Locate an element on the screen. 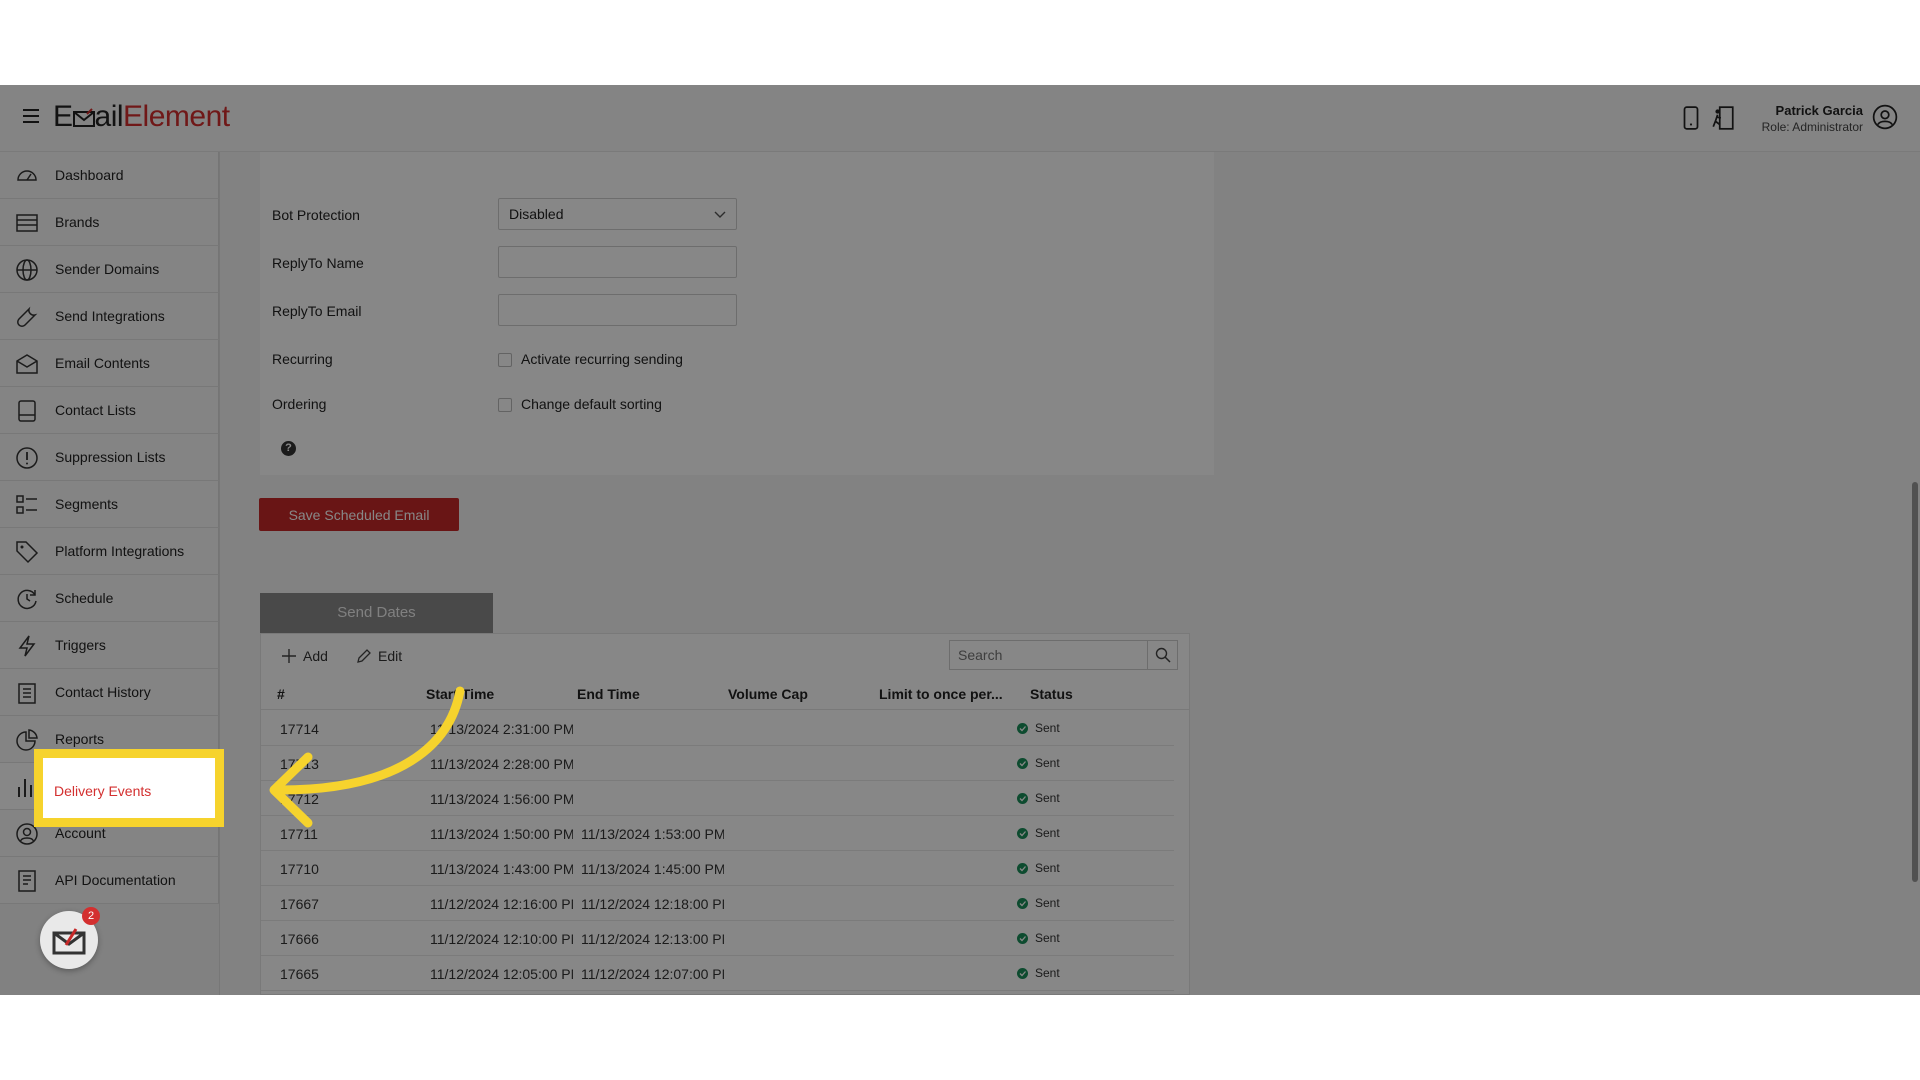  column-header-volume-cap: Volume Cap is located at coordinates (768, 694).